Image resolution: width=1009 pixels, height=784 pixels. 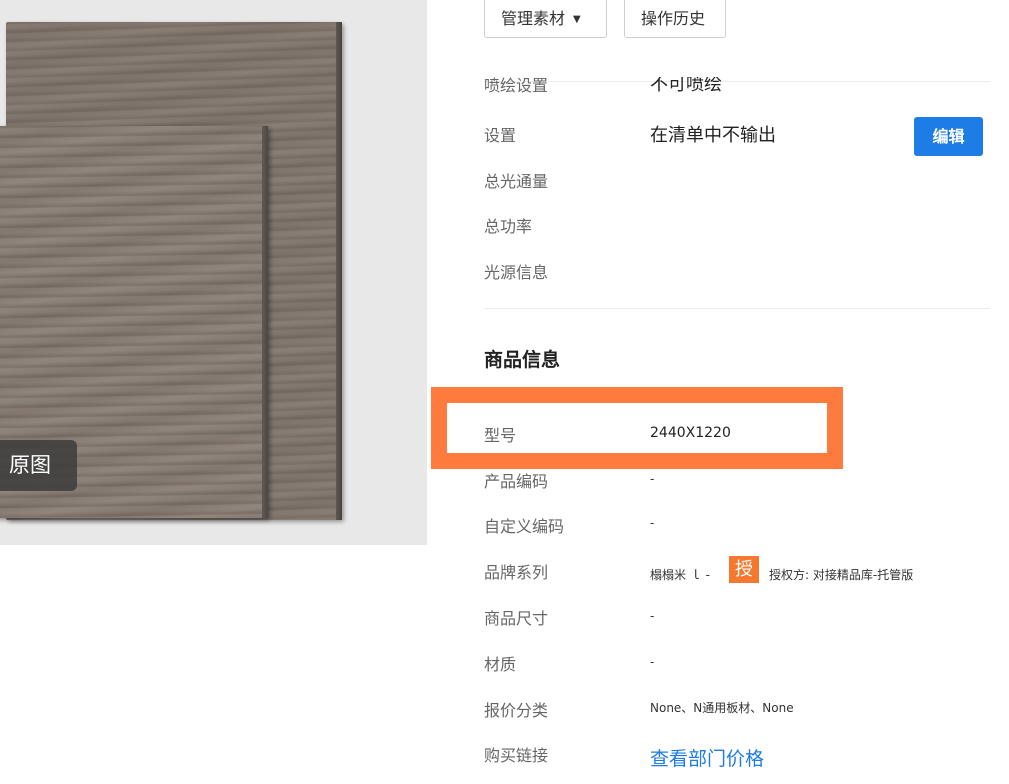 I want to click on section-title: 商品信息, so click(x=522, y=360).